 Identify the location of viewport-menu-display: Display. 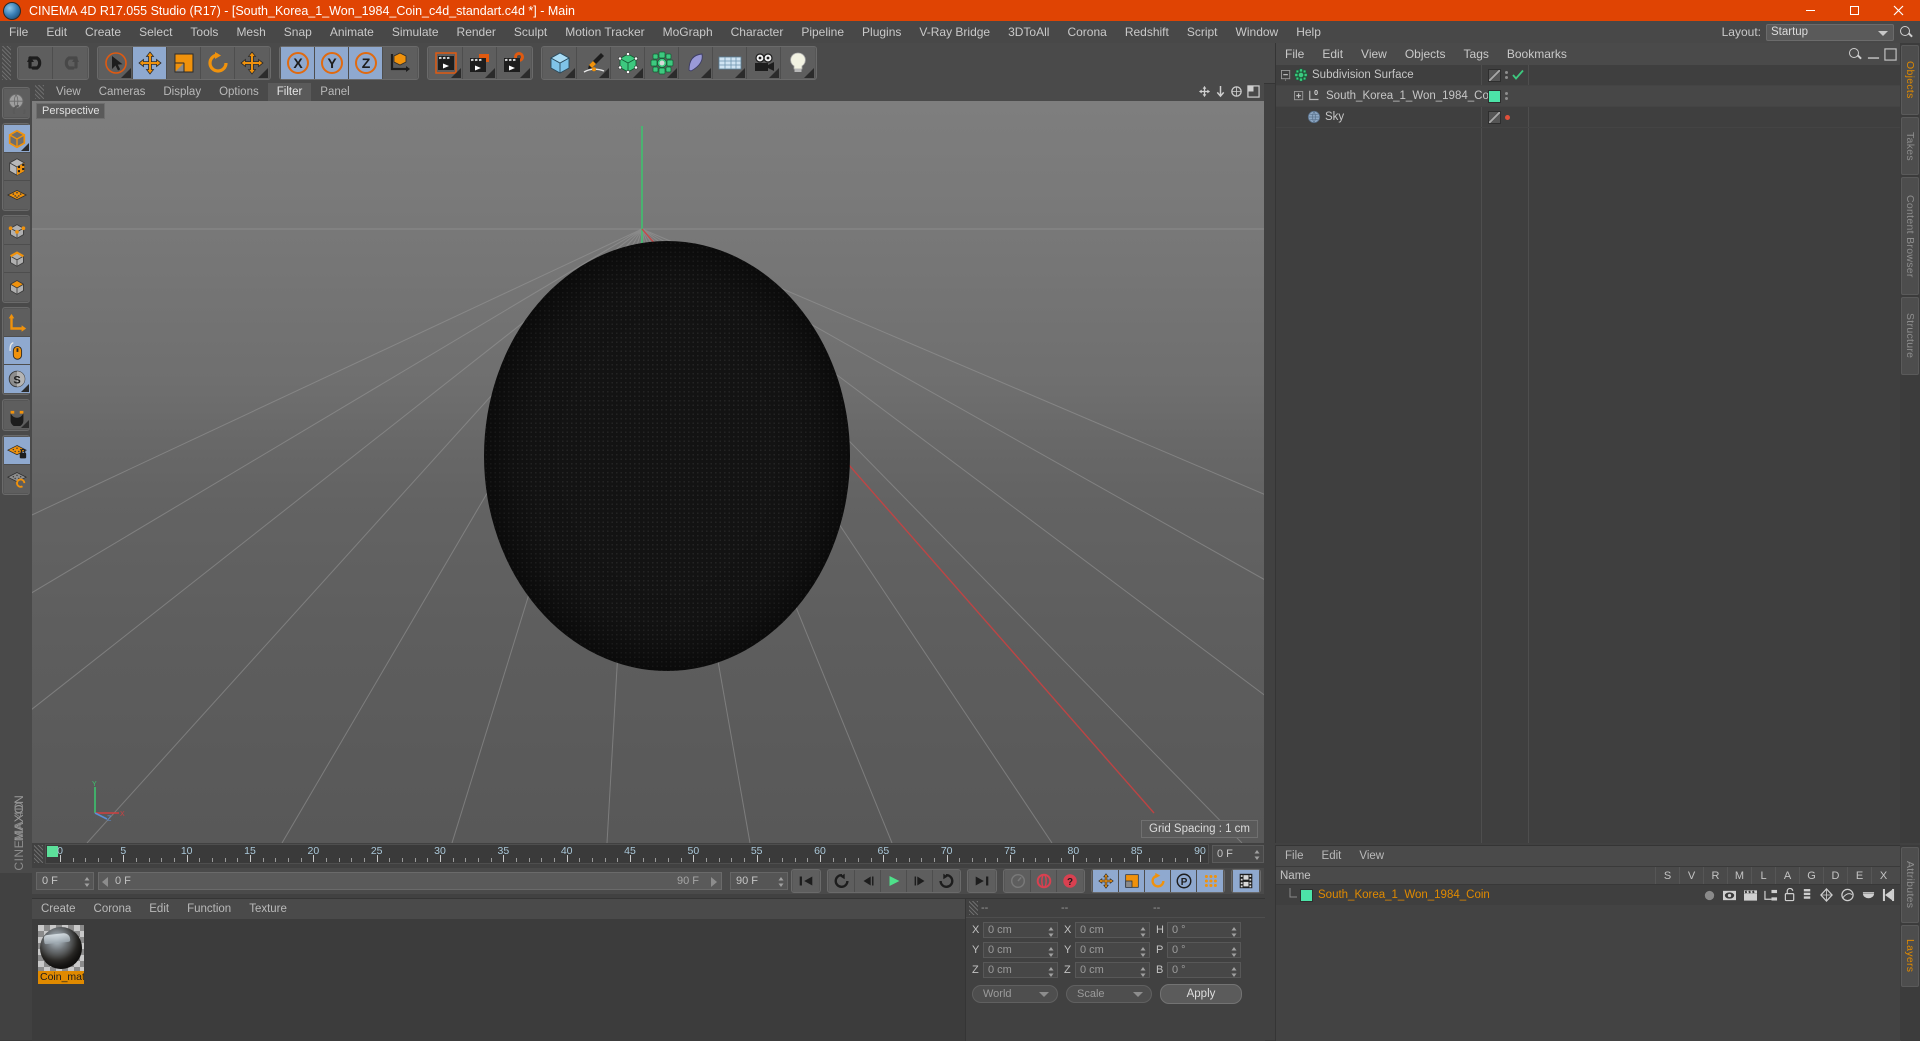
(182, 92).